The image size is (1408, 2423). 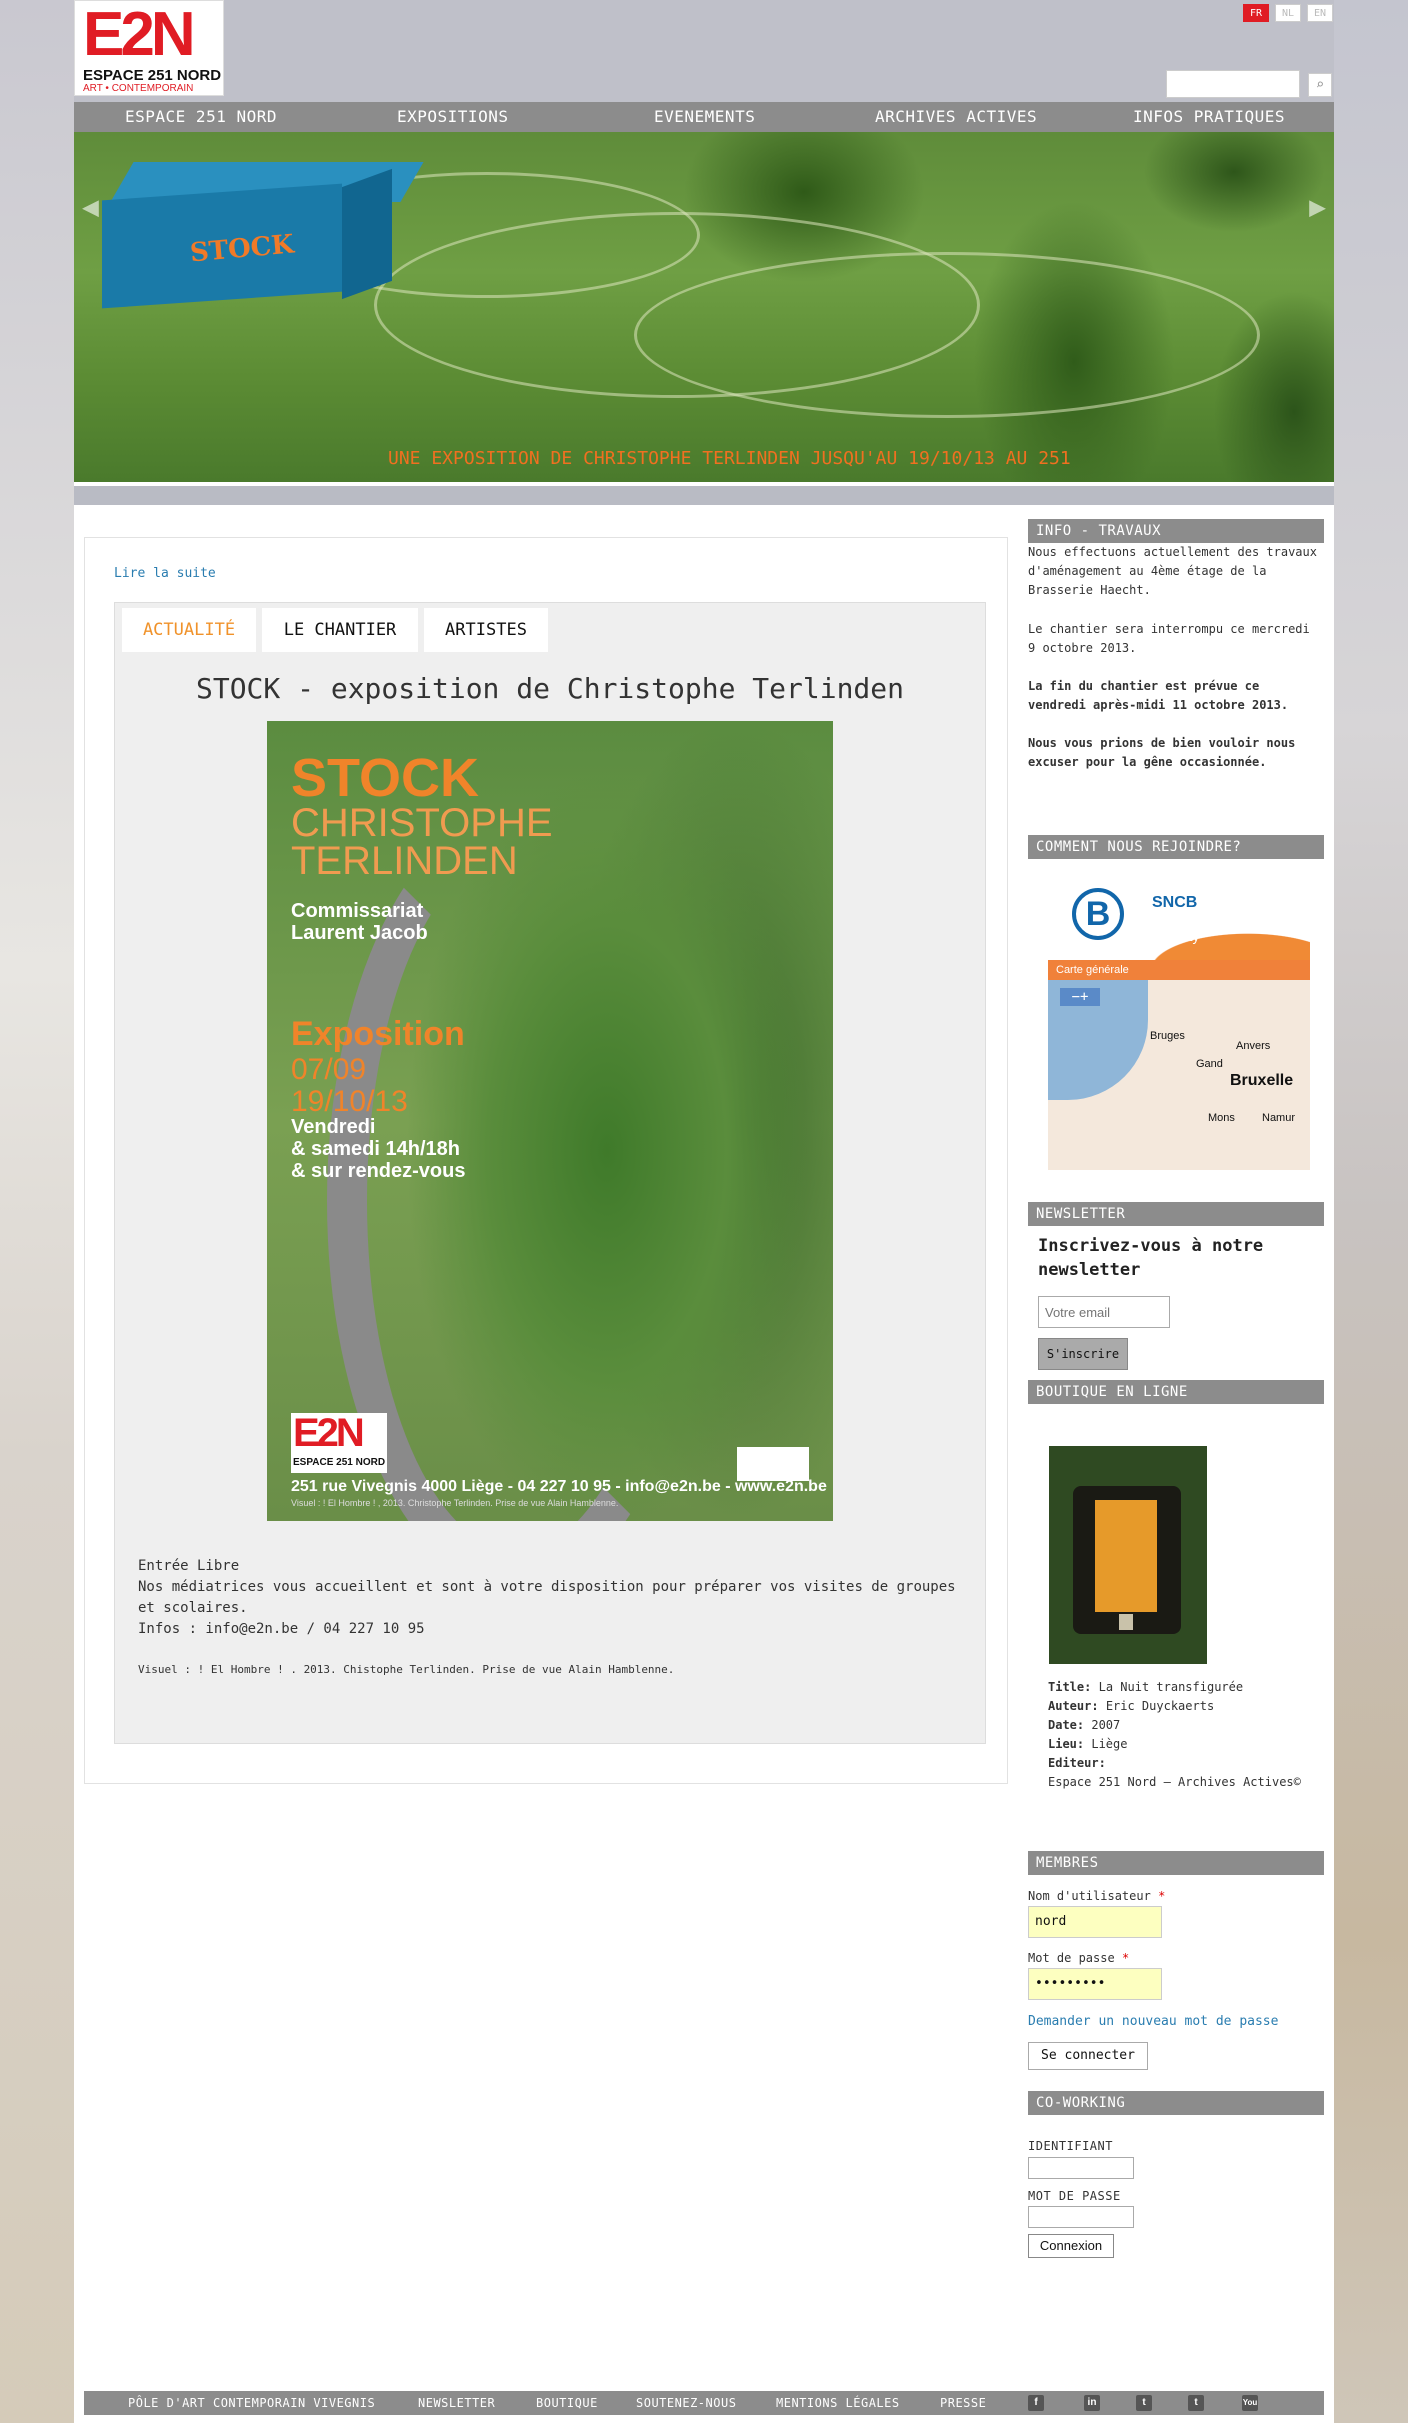 What do you see at coordinates (333, 1127) in the screenshot?
I see `poster-hours: Vendredi` at bounding box center [333, 1127].